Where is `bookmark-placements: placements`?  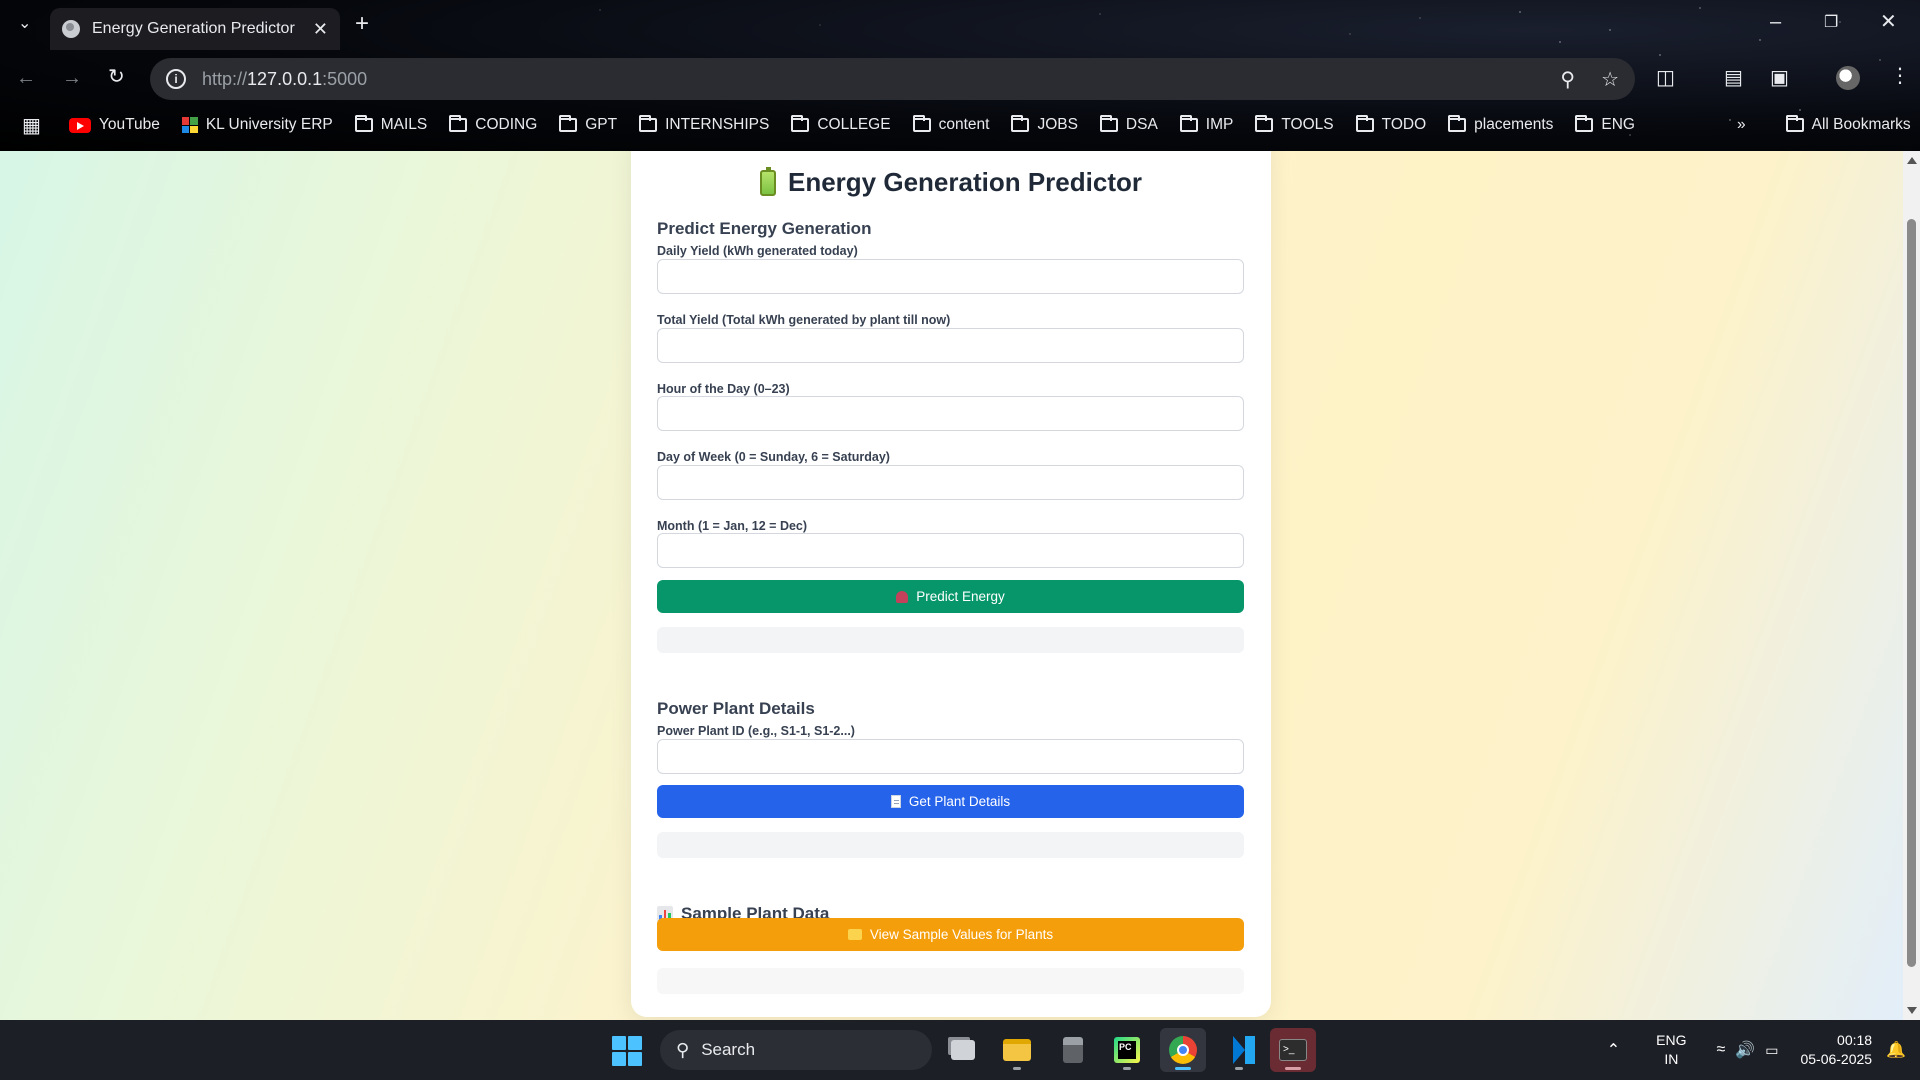
bookmark-placements: placements is located at coordinates (1500, 124).